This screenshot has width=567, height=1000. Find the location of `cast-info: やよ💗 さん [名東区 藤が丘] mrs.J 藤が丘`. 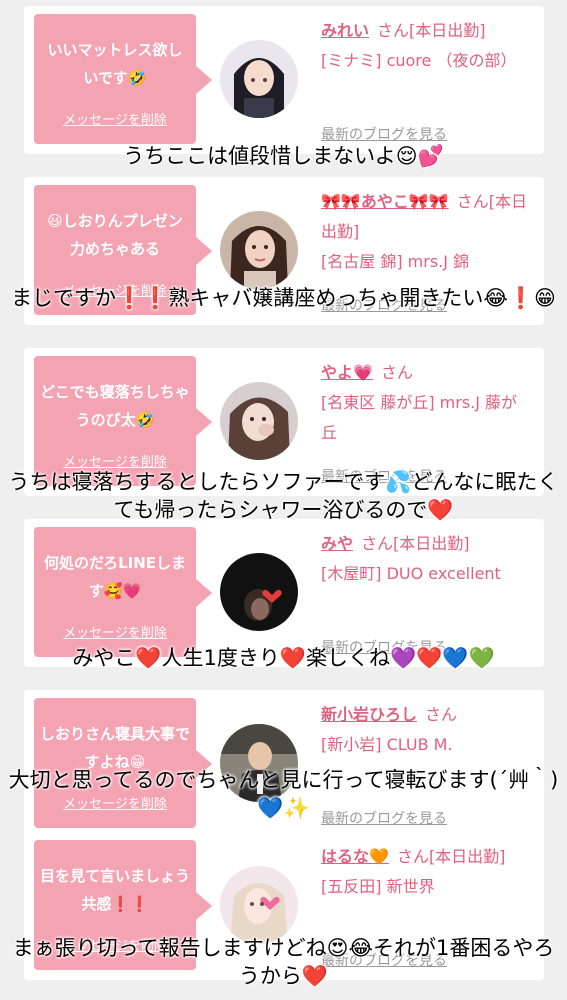

cast-info: やよ💗 さん [名東区 藤が丘] mrs.J 藤が丘 is located at coordinates (427, 403).